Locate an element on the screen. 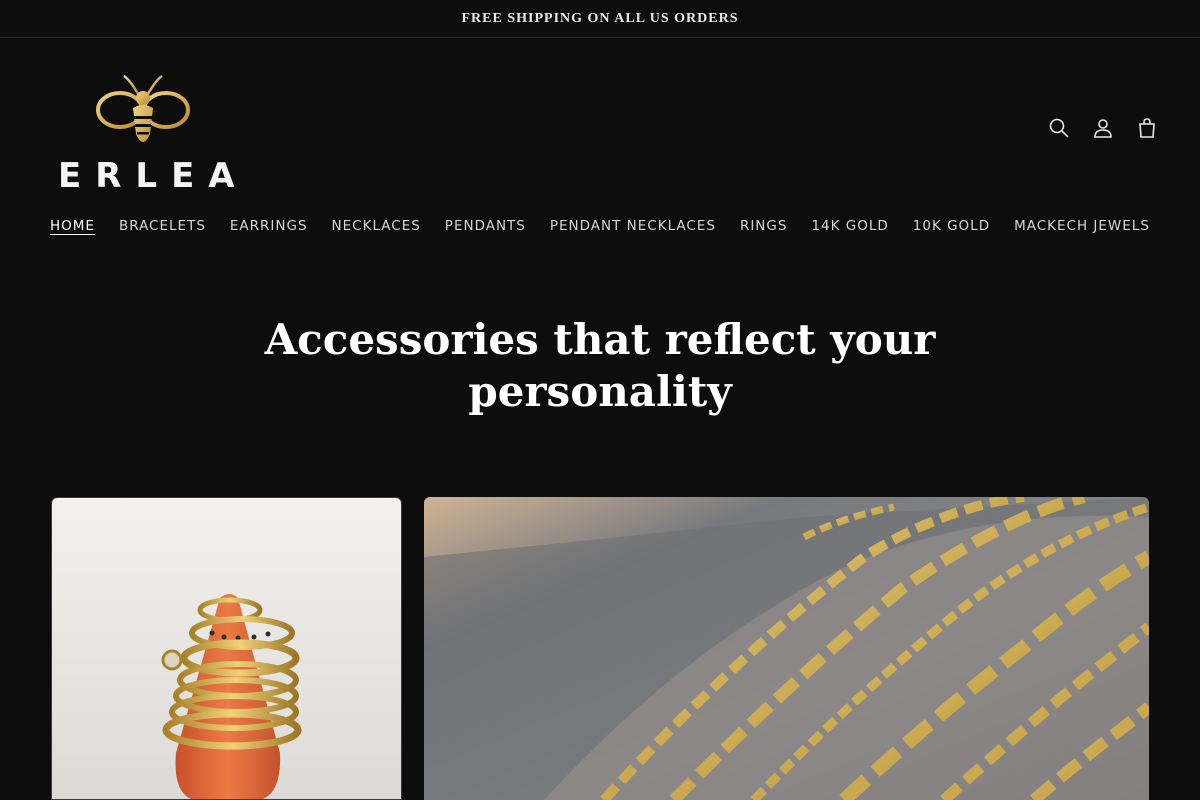 This screenshot has height=800, width=1200. announcement-text: FREE SHIPPING ON ALL US ORDERS is located at coordinates (600, 18).